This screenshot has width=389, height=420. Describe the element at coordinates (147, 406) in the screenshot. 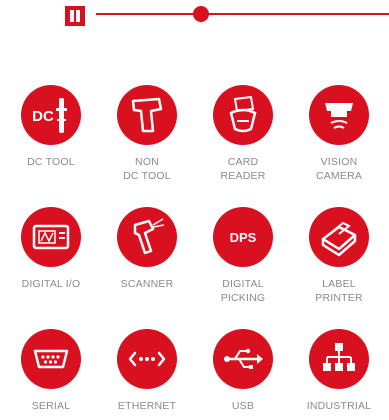

I see `category-label: ETHERNET` at that location.